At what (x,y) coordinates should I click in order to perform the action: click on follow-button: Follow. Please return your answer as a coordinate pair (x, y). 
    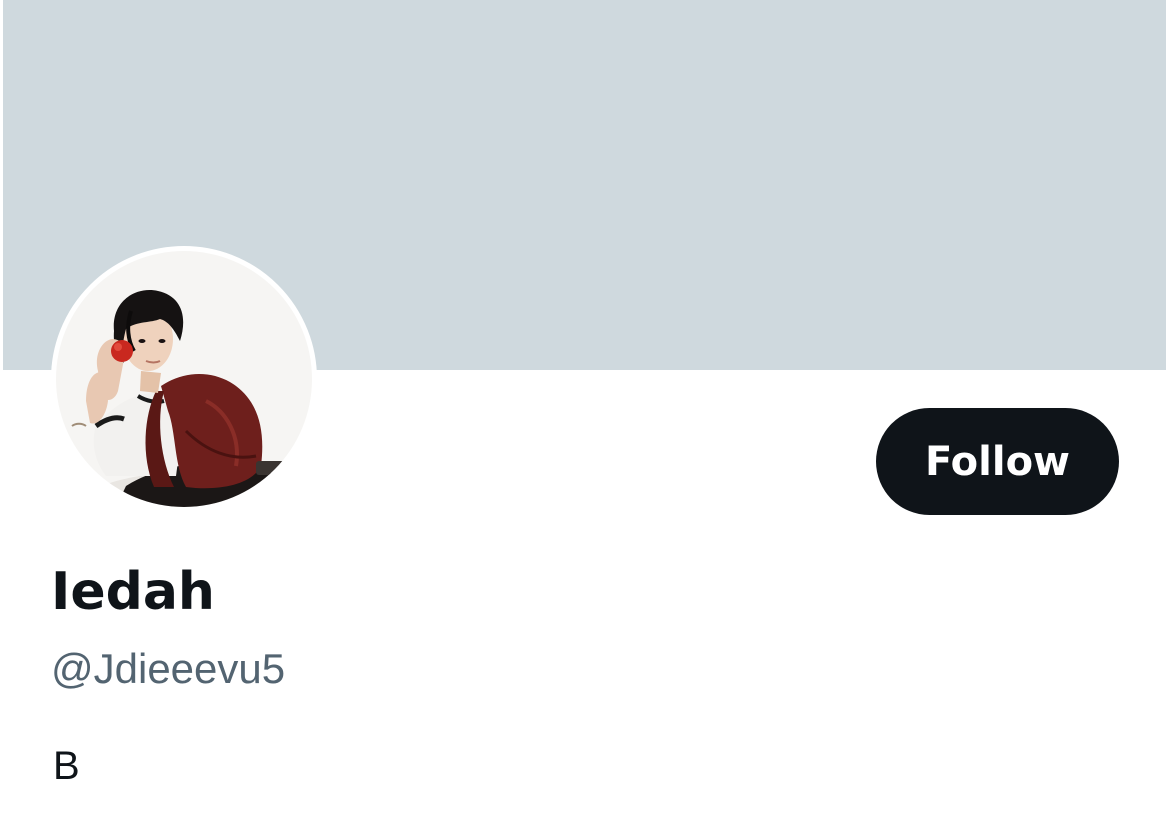
    Looking at the image, I should click on (997, 461).